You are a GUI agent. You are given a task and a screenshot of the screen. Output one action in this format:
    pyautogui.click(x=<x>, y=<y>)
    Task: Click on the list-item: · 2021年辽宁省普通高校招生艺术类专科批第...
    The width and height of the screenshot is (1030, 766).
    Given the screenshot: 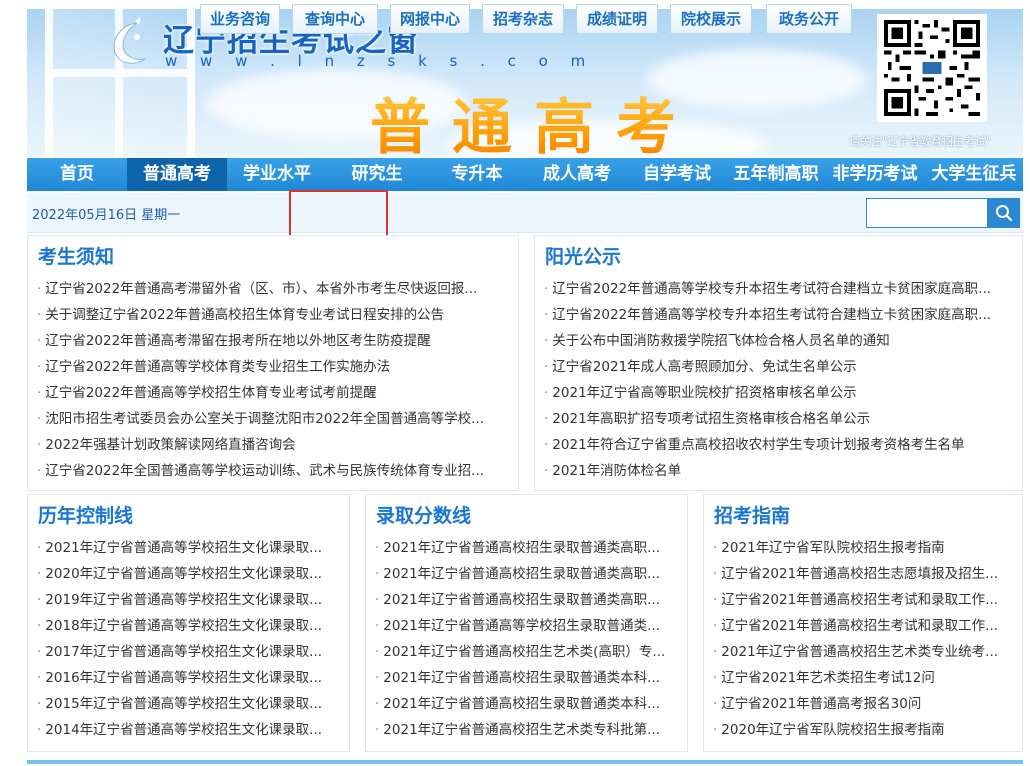 What is the action you would take?
    pyautogui.click(x=526, y=730)
    